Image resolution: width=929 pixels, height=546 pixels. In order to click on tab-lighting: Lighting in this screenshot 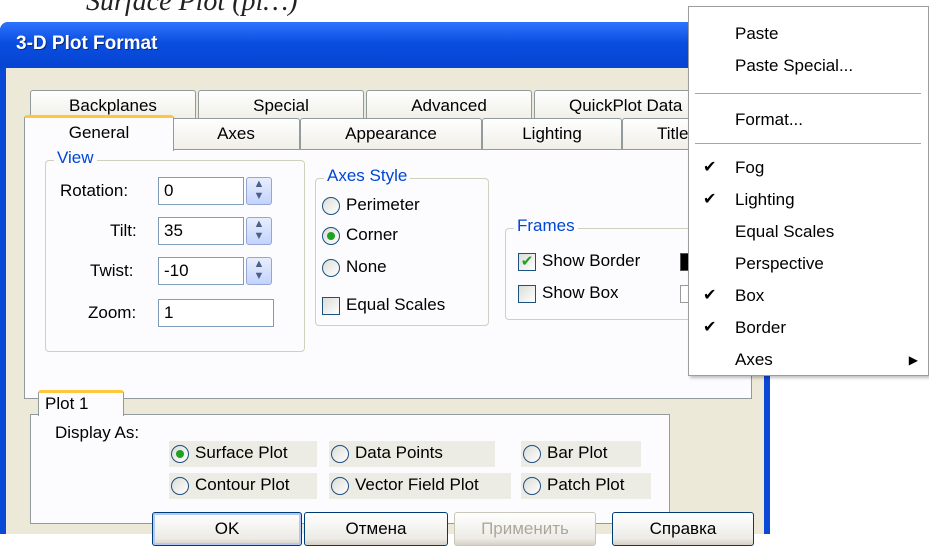, I will do `click(552, 134)`.